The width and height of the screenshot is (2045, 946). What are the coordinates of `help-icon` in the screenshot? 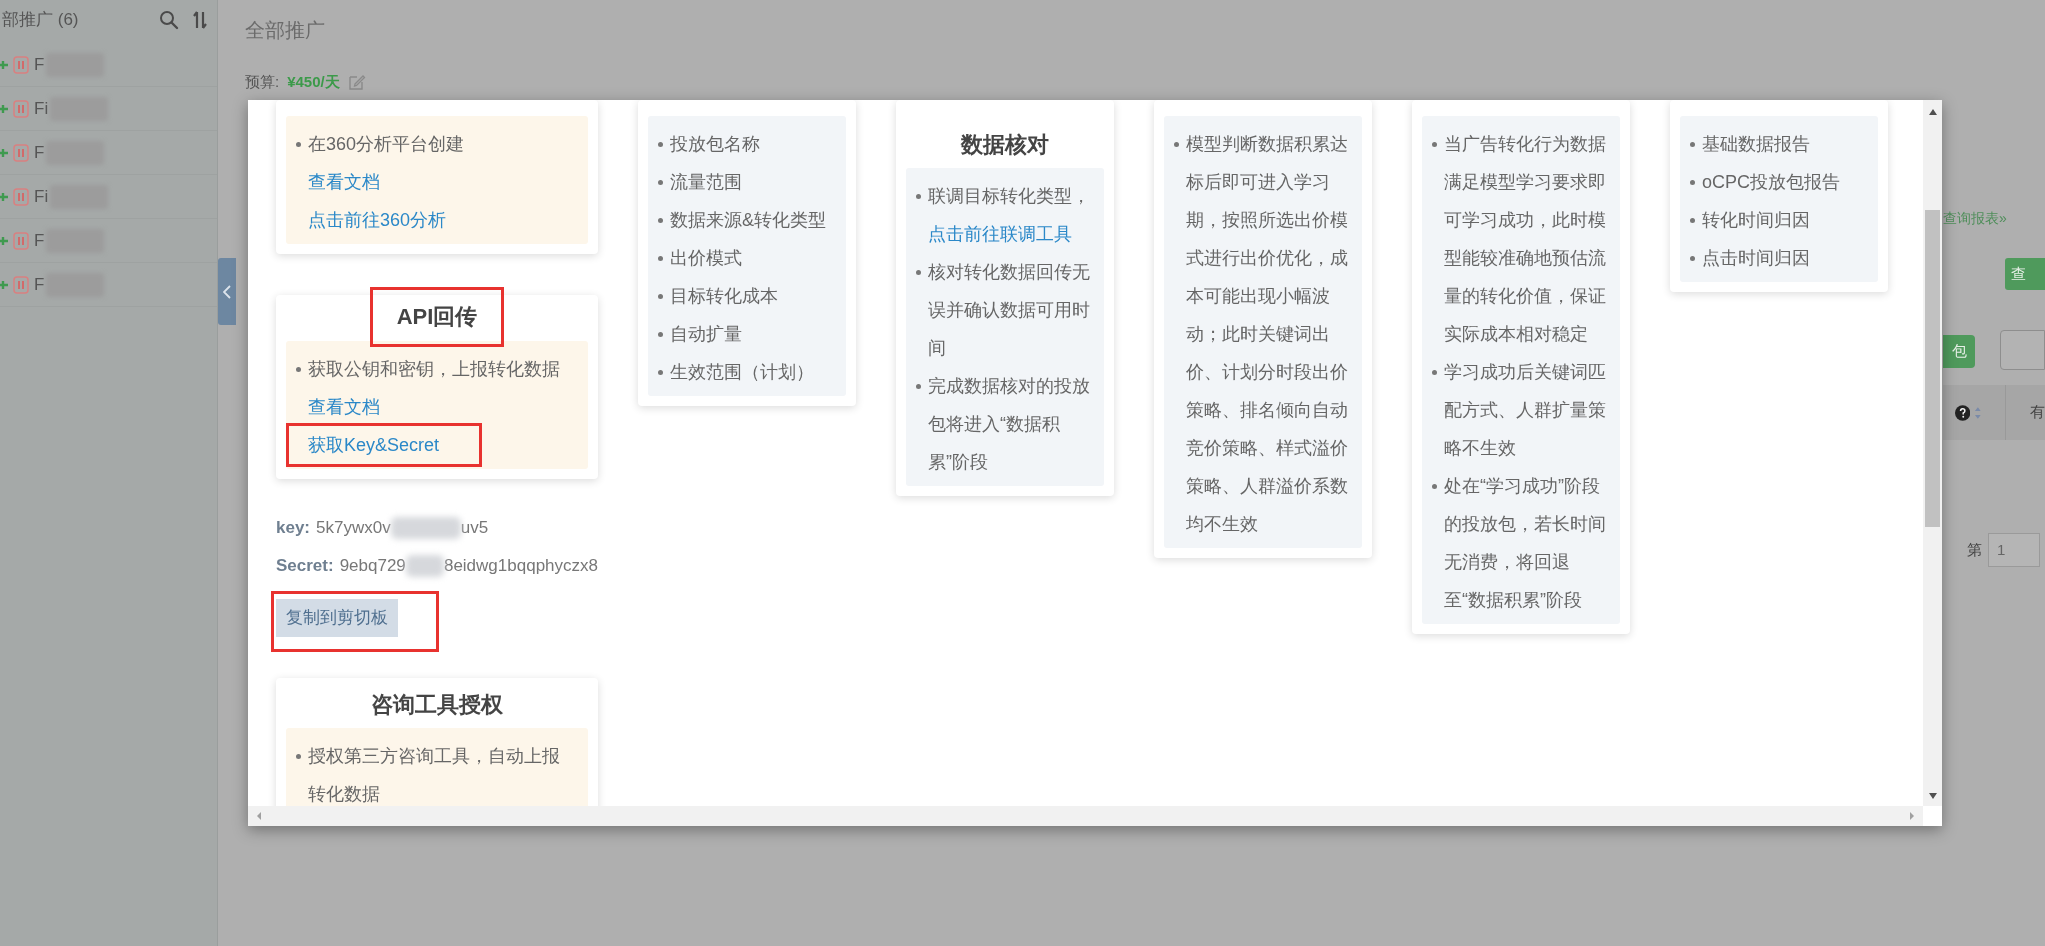 It's located at (1963, 412).